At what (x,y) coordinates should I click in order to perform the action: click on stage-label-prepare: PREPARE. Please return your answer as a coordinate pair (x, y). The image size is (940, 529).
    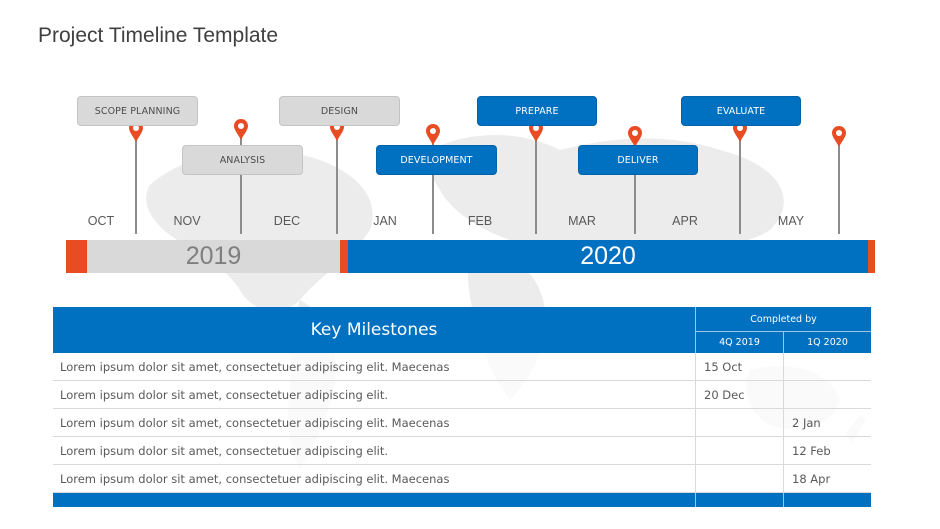
    Looking at the image, I should click on (537, 111).